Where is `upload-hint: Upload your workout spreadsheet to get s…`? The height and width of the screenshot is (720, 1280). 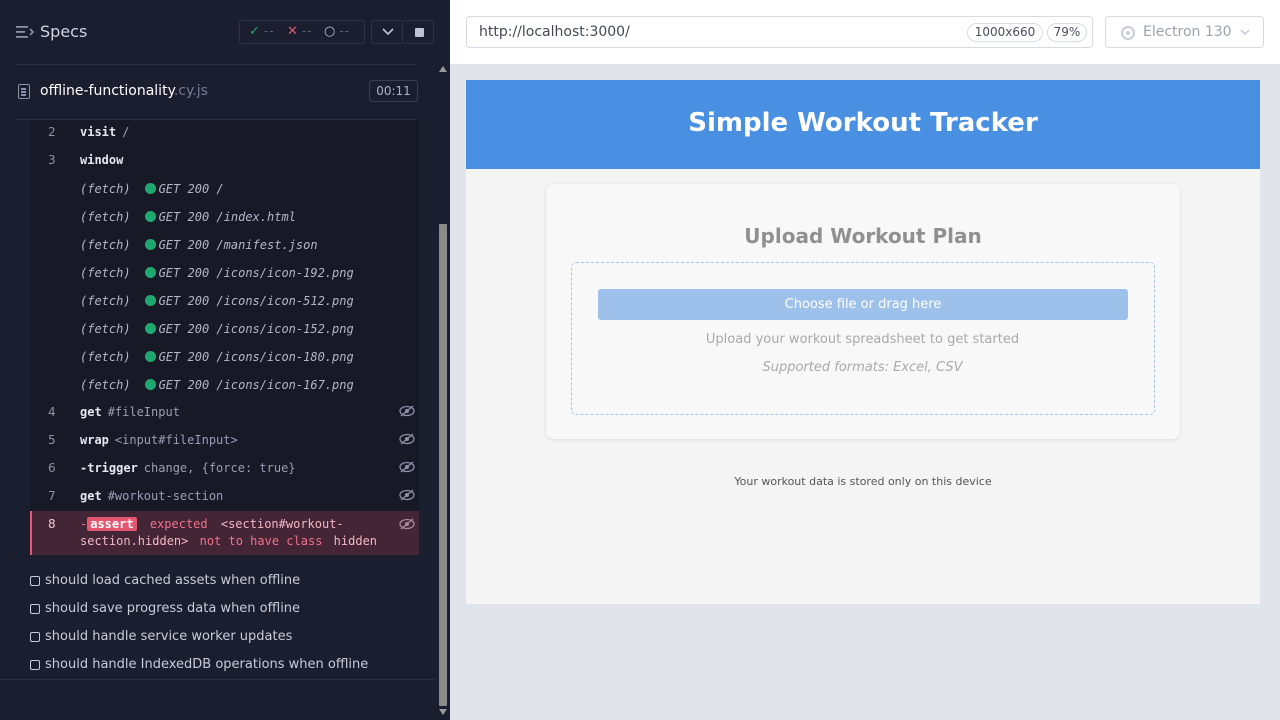 upload-hint: Upload your workout spreadsheet to get s… is located at coordinates (862, 339).